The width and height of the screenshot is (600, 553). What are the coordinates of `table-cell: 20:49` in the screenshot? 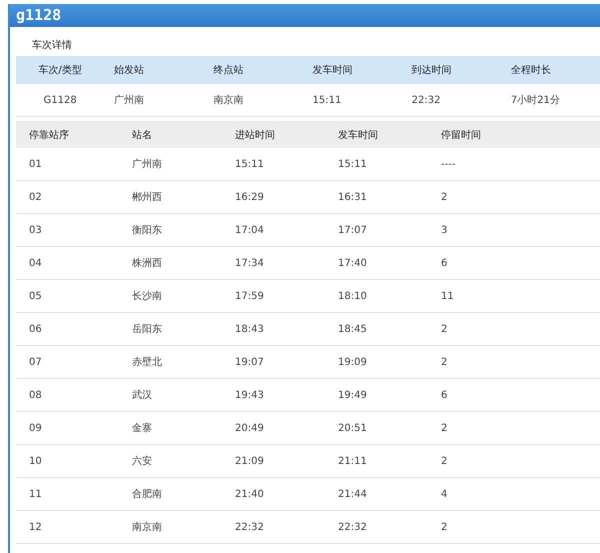 It's located at (249, 428).